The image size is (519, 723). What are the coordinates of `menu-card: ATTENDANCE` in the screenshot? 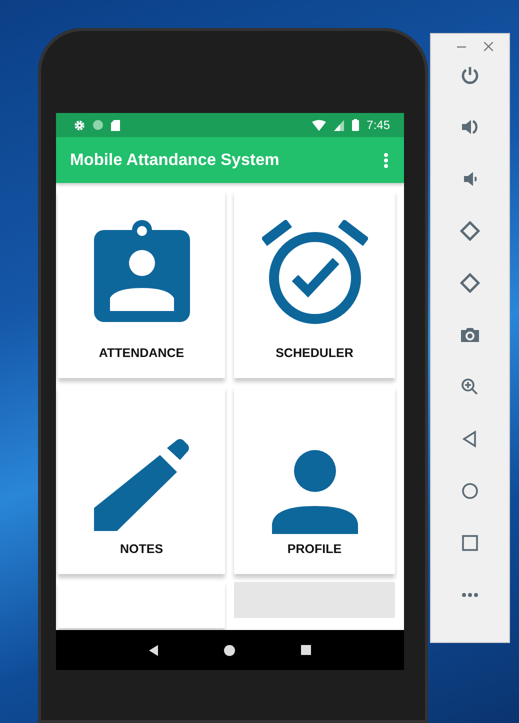 It's located at (141, 284).